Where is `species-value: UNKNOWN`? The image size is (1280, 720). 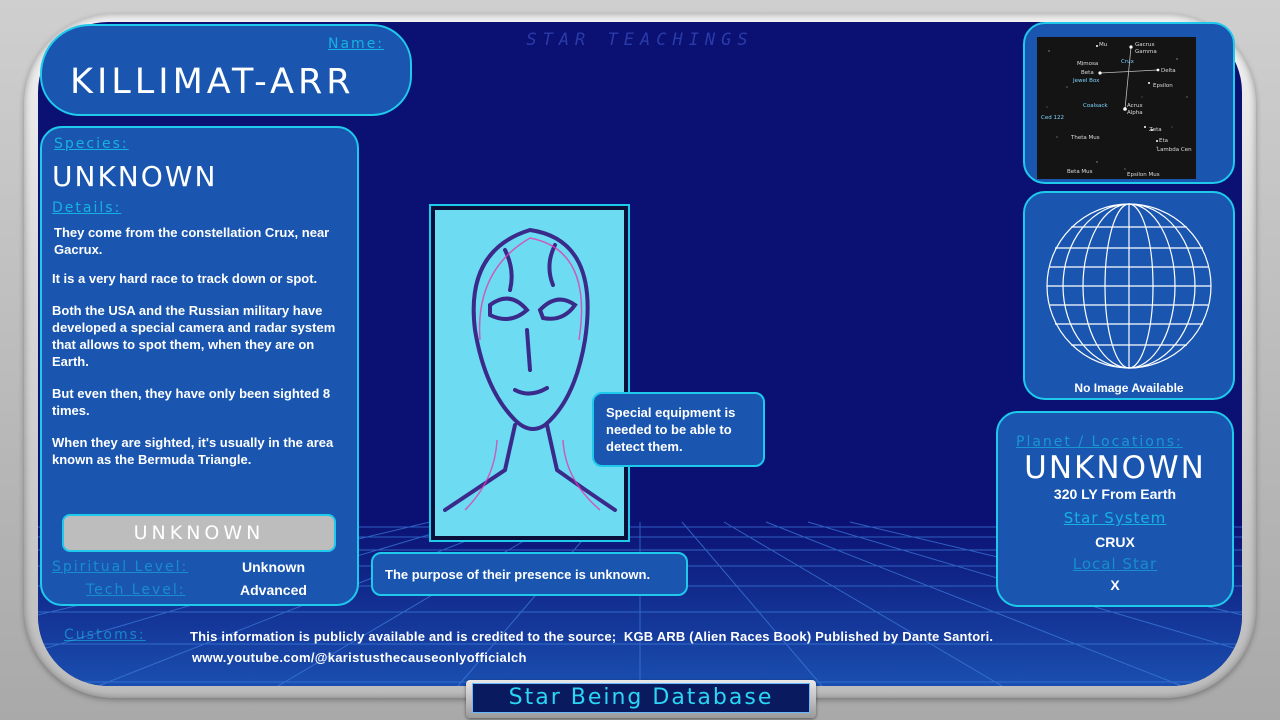 species-value: UNKNOWN is located at coordinates (135, 176).